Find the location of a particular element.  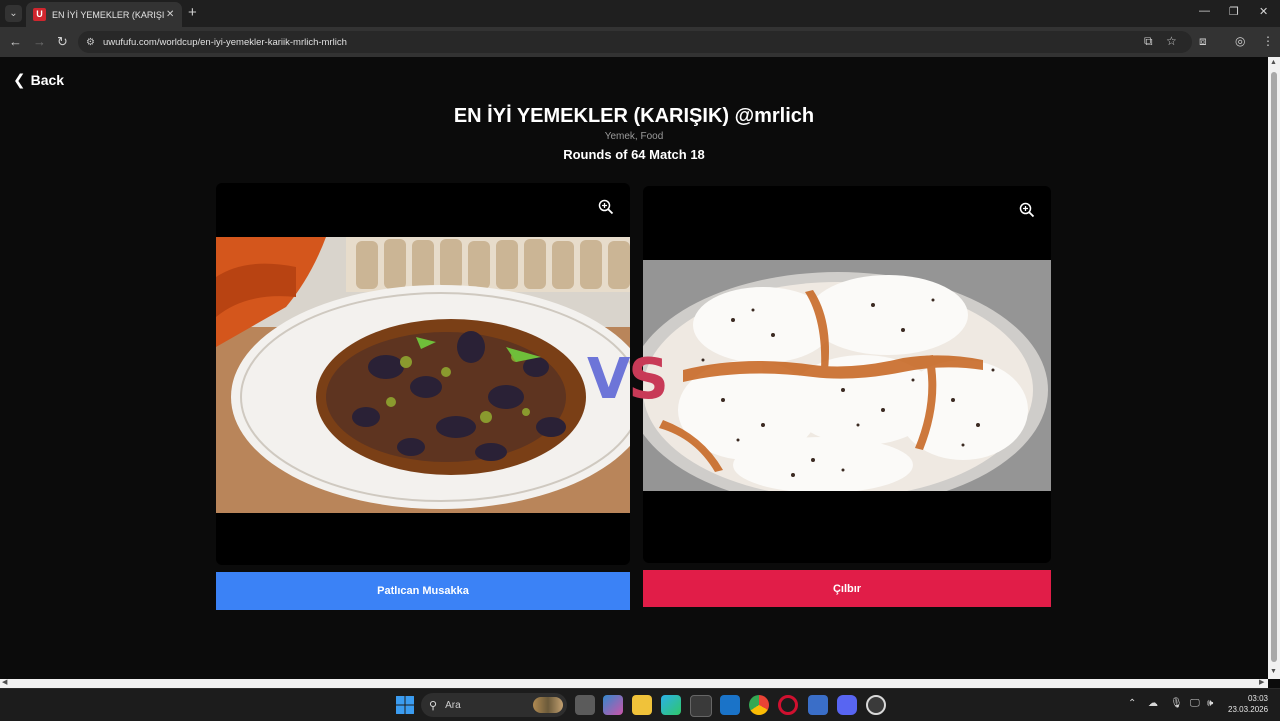

chrome-icon is located at coordinates (759, 705).